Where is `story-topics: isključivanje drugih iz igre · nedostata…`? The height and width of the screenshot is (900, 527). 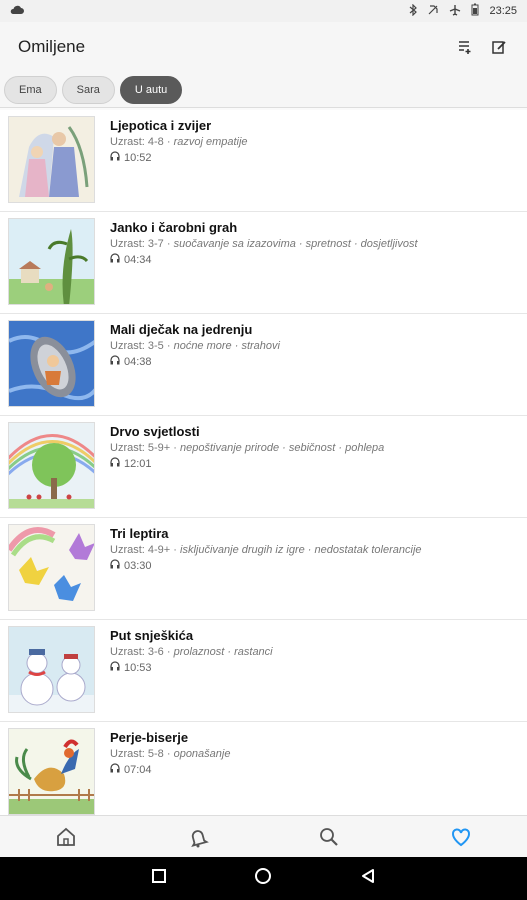 story-topics: isključivanje drugih iz igre · nedostata… is located at coordinates (301, 550).